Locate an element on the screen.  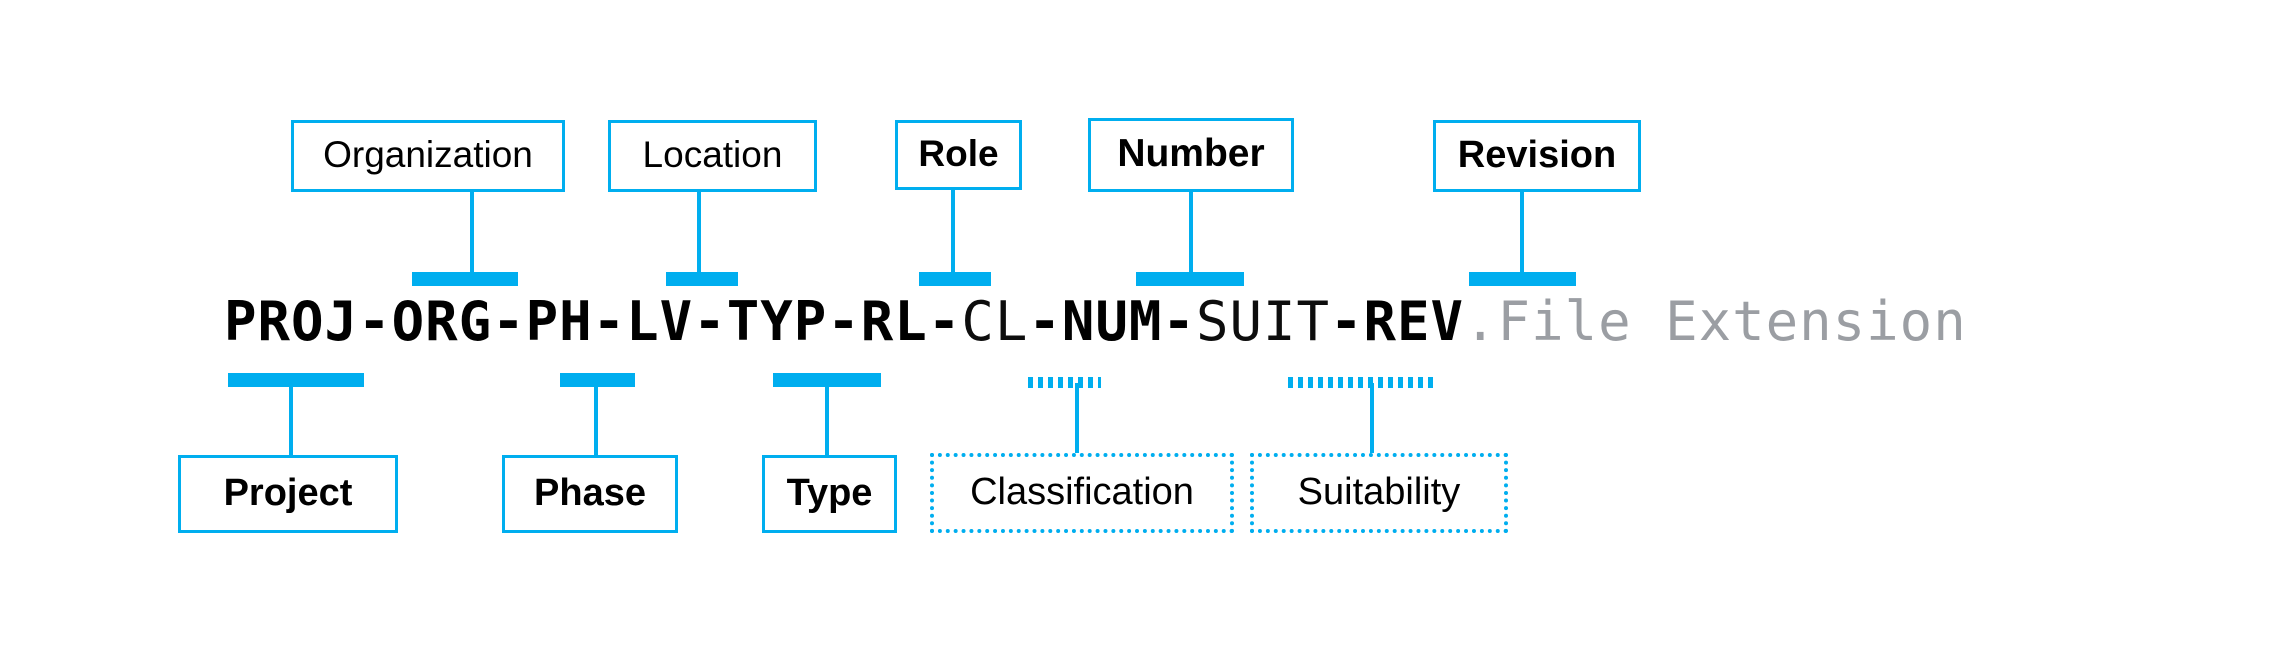
code-token-proj: PROJ is located at coordinates (291, 321).